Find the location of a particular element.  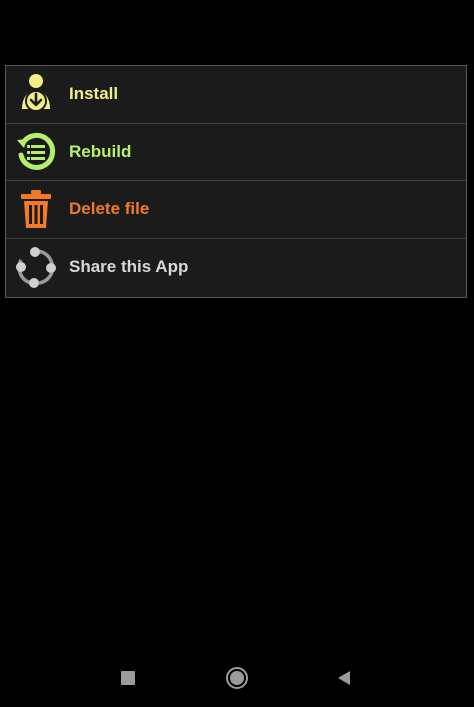

trash-icon is located at coordinates (36, 209).